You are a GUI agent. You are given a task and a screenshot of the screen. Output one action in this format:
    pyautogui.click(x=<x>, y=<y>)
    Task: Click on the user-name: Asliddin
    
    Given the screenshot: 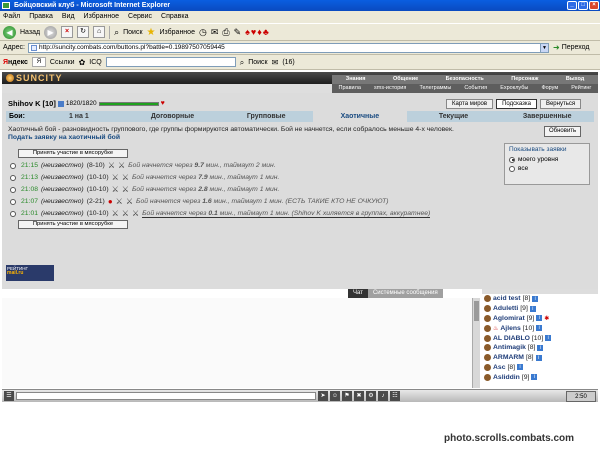 What is the action you would take?
    pyautogui.click(x=506, y=377)
    